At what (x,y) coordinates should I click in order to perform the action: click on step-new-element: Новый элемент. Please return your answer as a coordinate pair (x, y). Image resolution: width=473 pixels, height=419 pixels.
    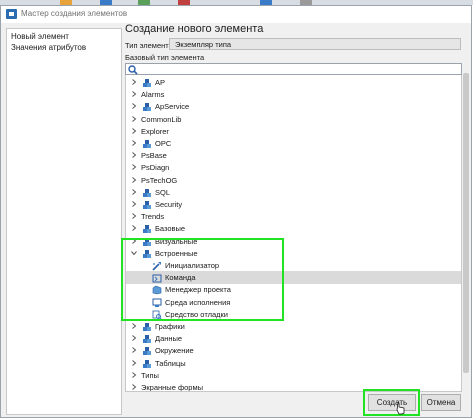
    Looking at the image, I should click on (40, 36).